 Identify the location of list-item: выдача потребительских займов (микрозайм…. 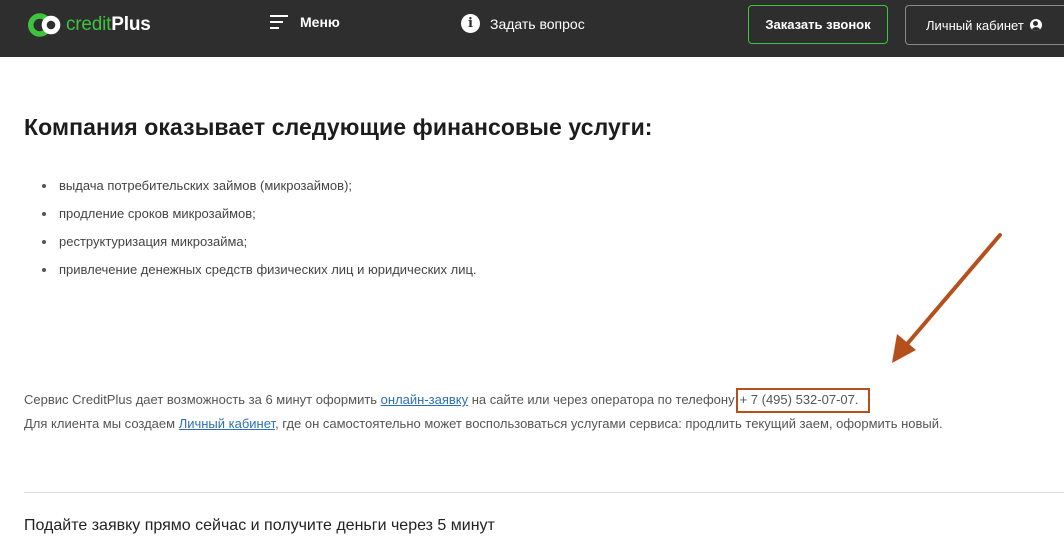
(259, 190).